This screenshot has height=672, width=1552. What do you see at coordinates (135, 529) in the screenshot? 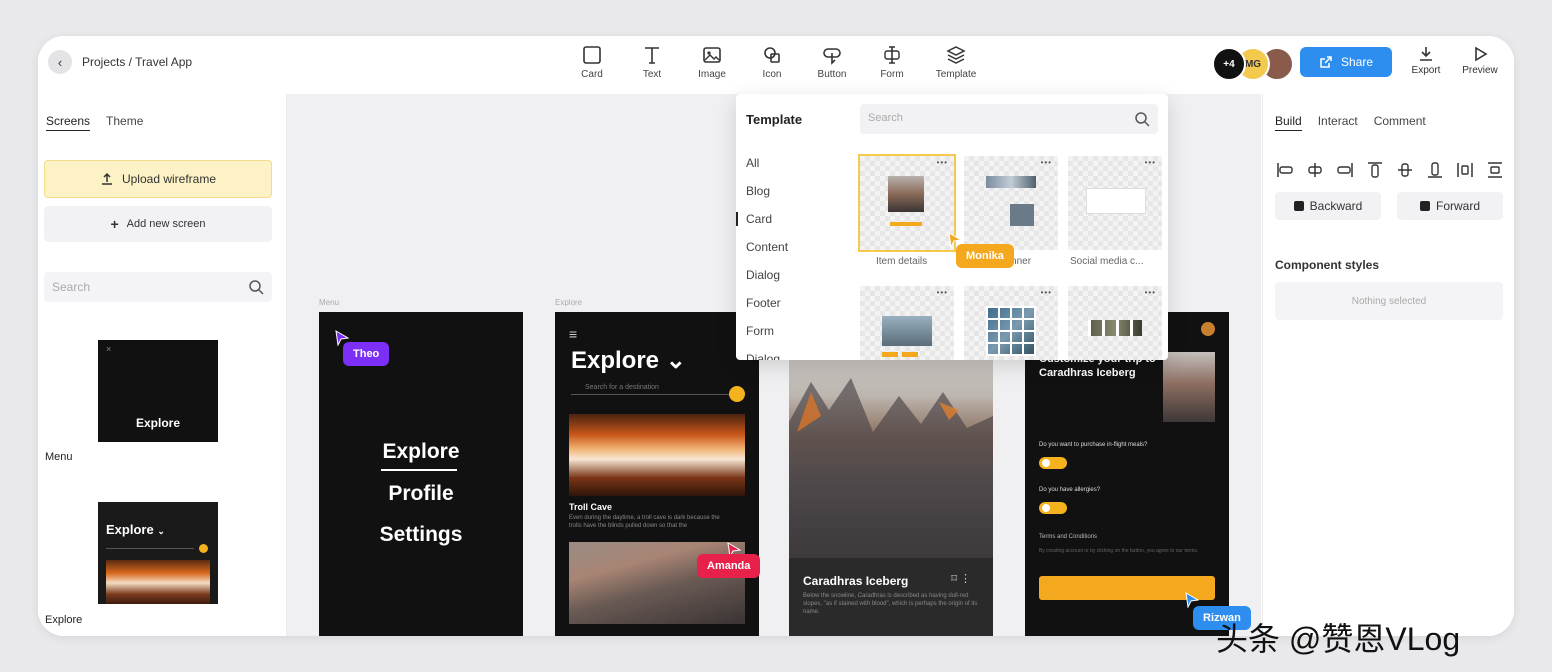
I see `thumbnail-text: Explore ⌄` at bounding box center [135, 529].